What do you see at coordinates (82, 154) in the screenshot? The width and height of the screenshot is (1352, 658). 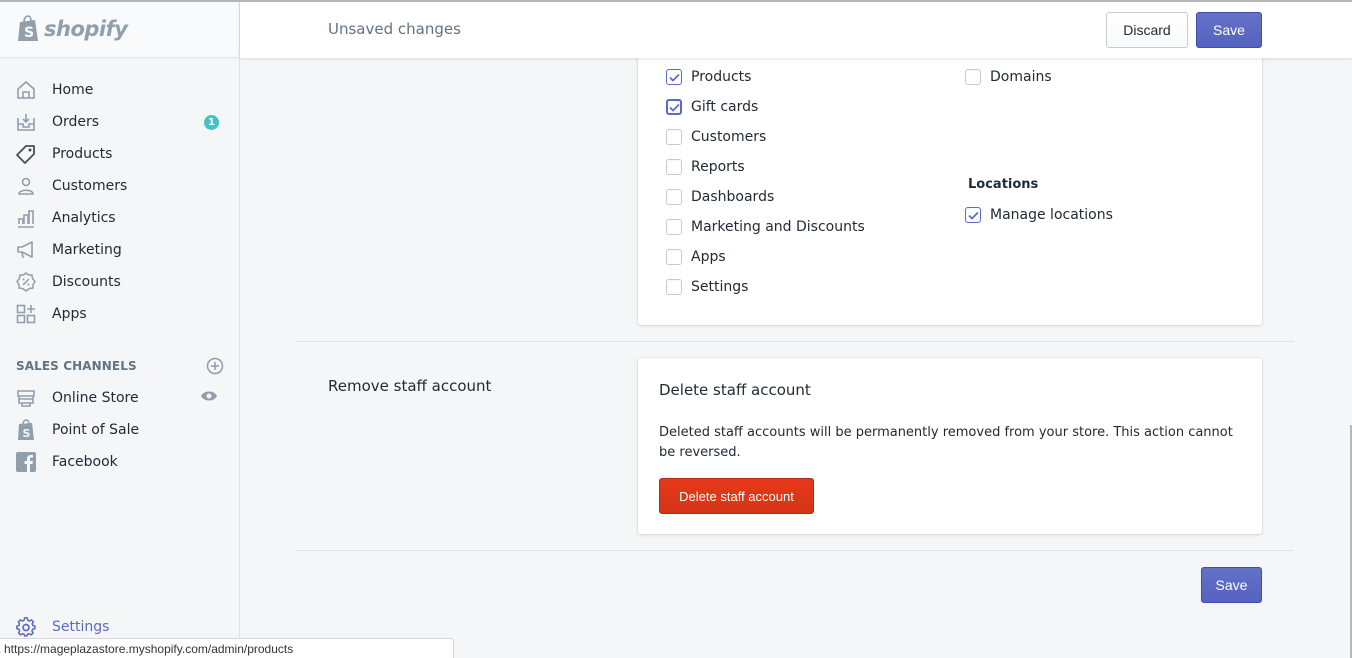 I see `sidebar-item-label: Products` at bounding box center [82, 154].